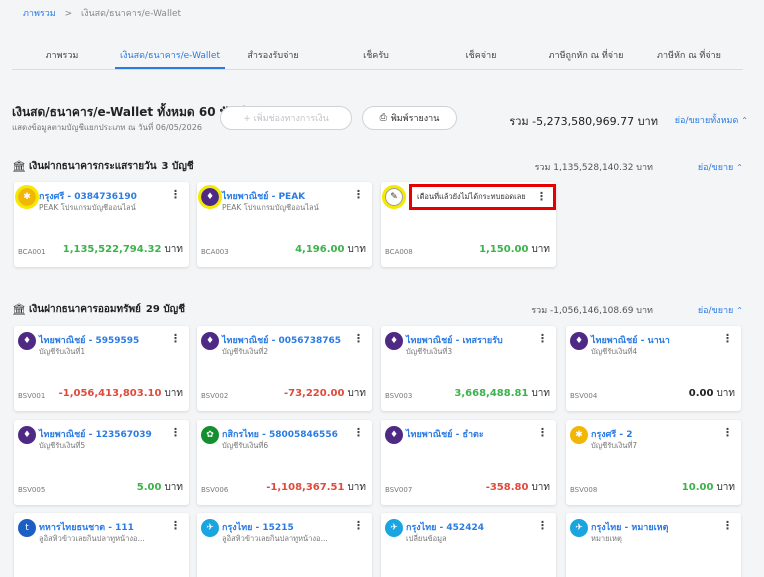 This screenshot has height=577, width=764. What do you see at coordinates (629, 527) in the screenshot?
I see `account-name: กรุงไทย - หมายเหตุ` at bounding box center [629, 527].